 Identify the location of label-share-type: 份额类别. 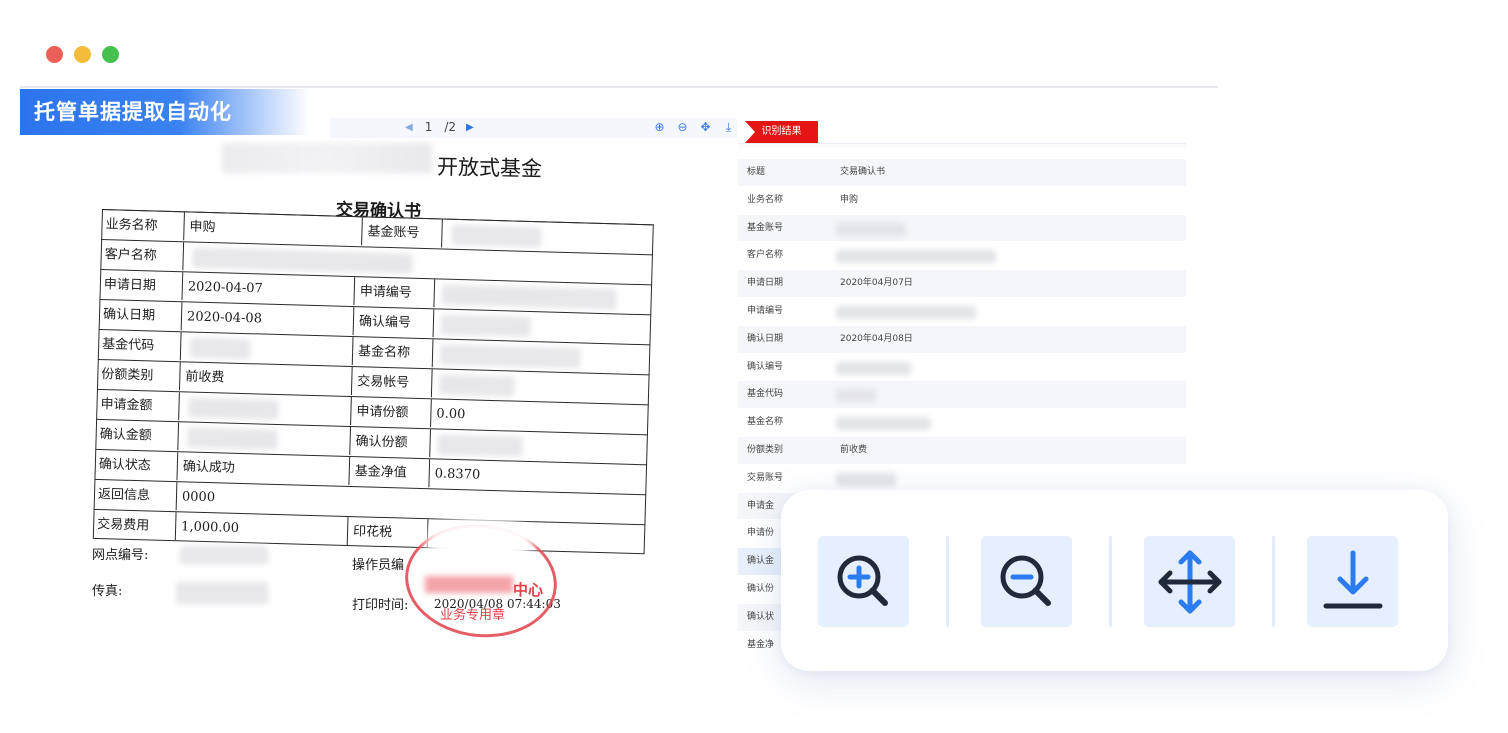
(127, 375).